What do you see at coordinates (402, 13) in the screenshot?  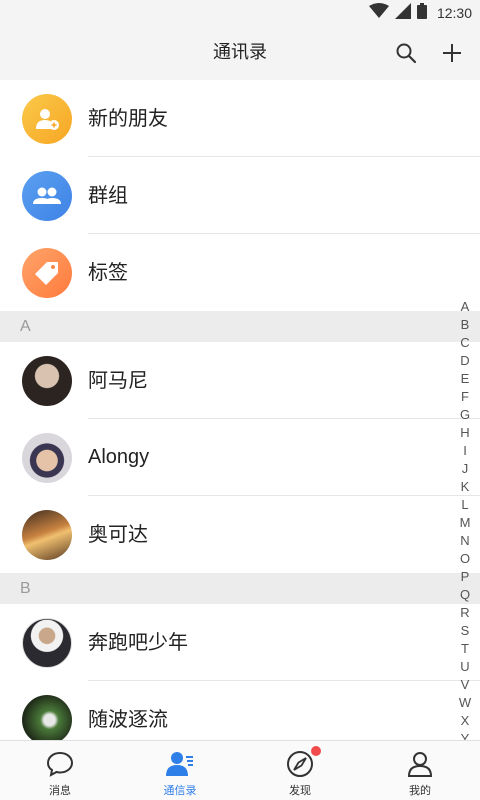 I see `signal-icon` at bounding box center [402, 13].